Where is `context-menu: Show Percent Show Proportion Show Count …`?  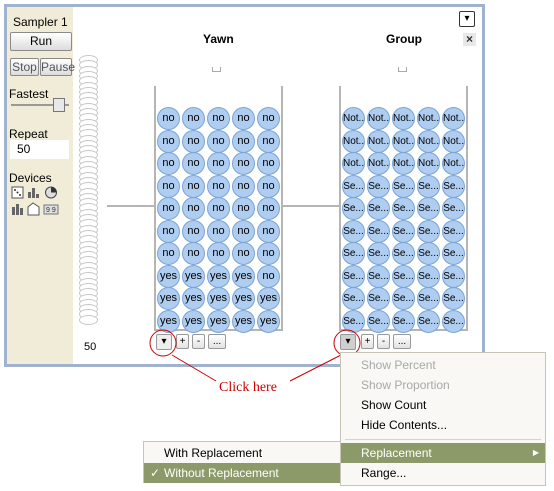 context-menu: Show Percent Show Proportion Show Count … is located at coordinates (443, 419).